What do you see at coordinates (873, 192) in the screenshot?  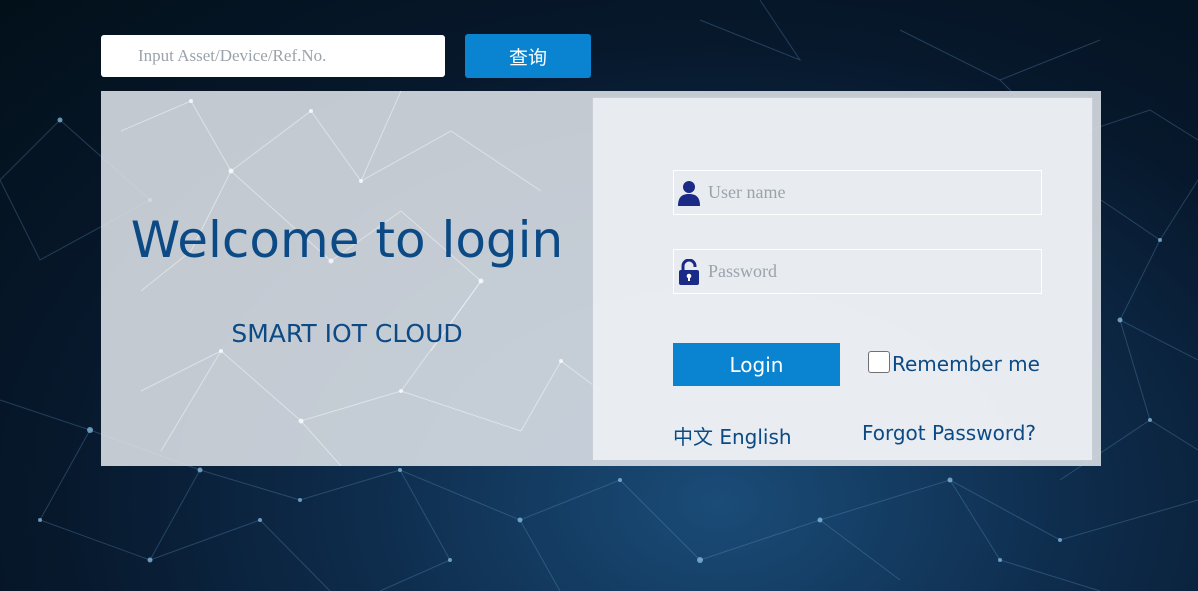 I see `username-input` at bounding box center [873, 192].